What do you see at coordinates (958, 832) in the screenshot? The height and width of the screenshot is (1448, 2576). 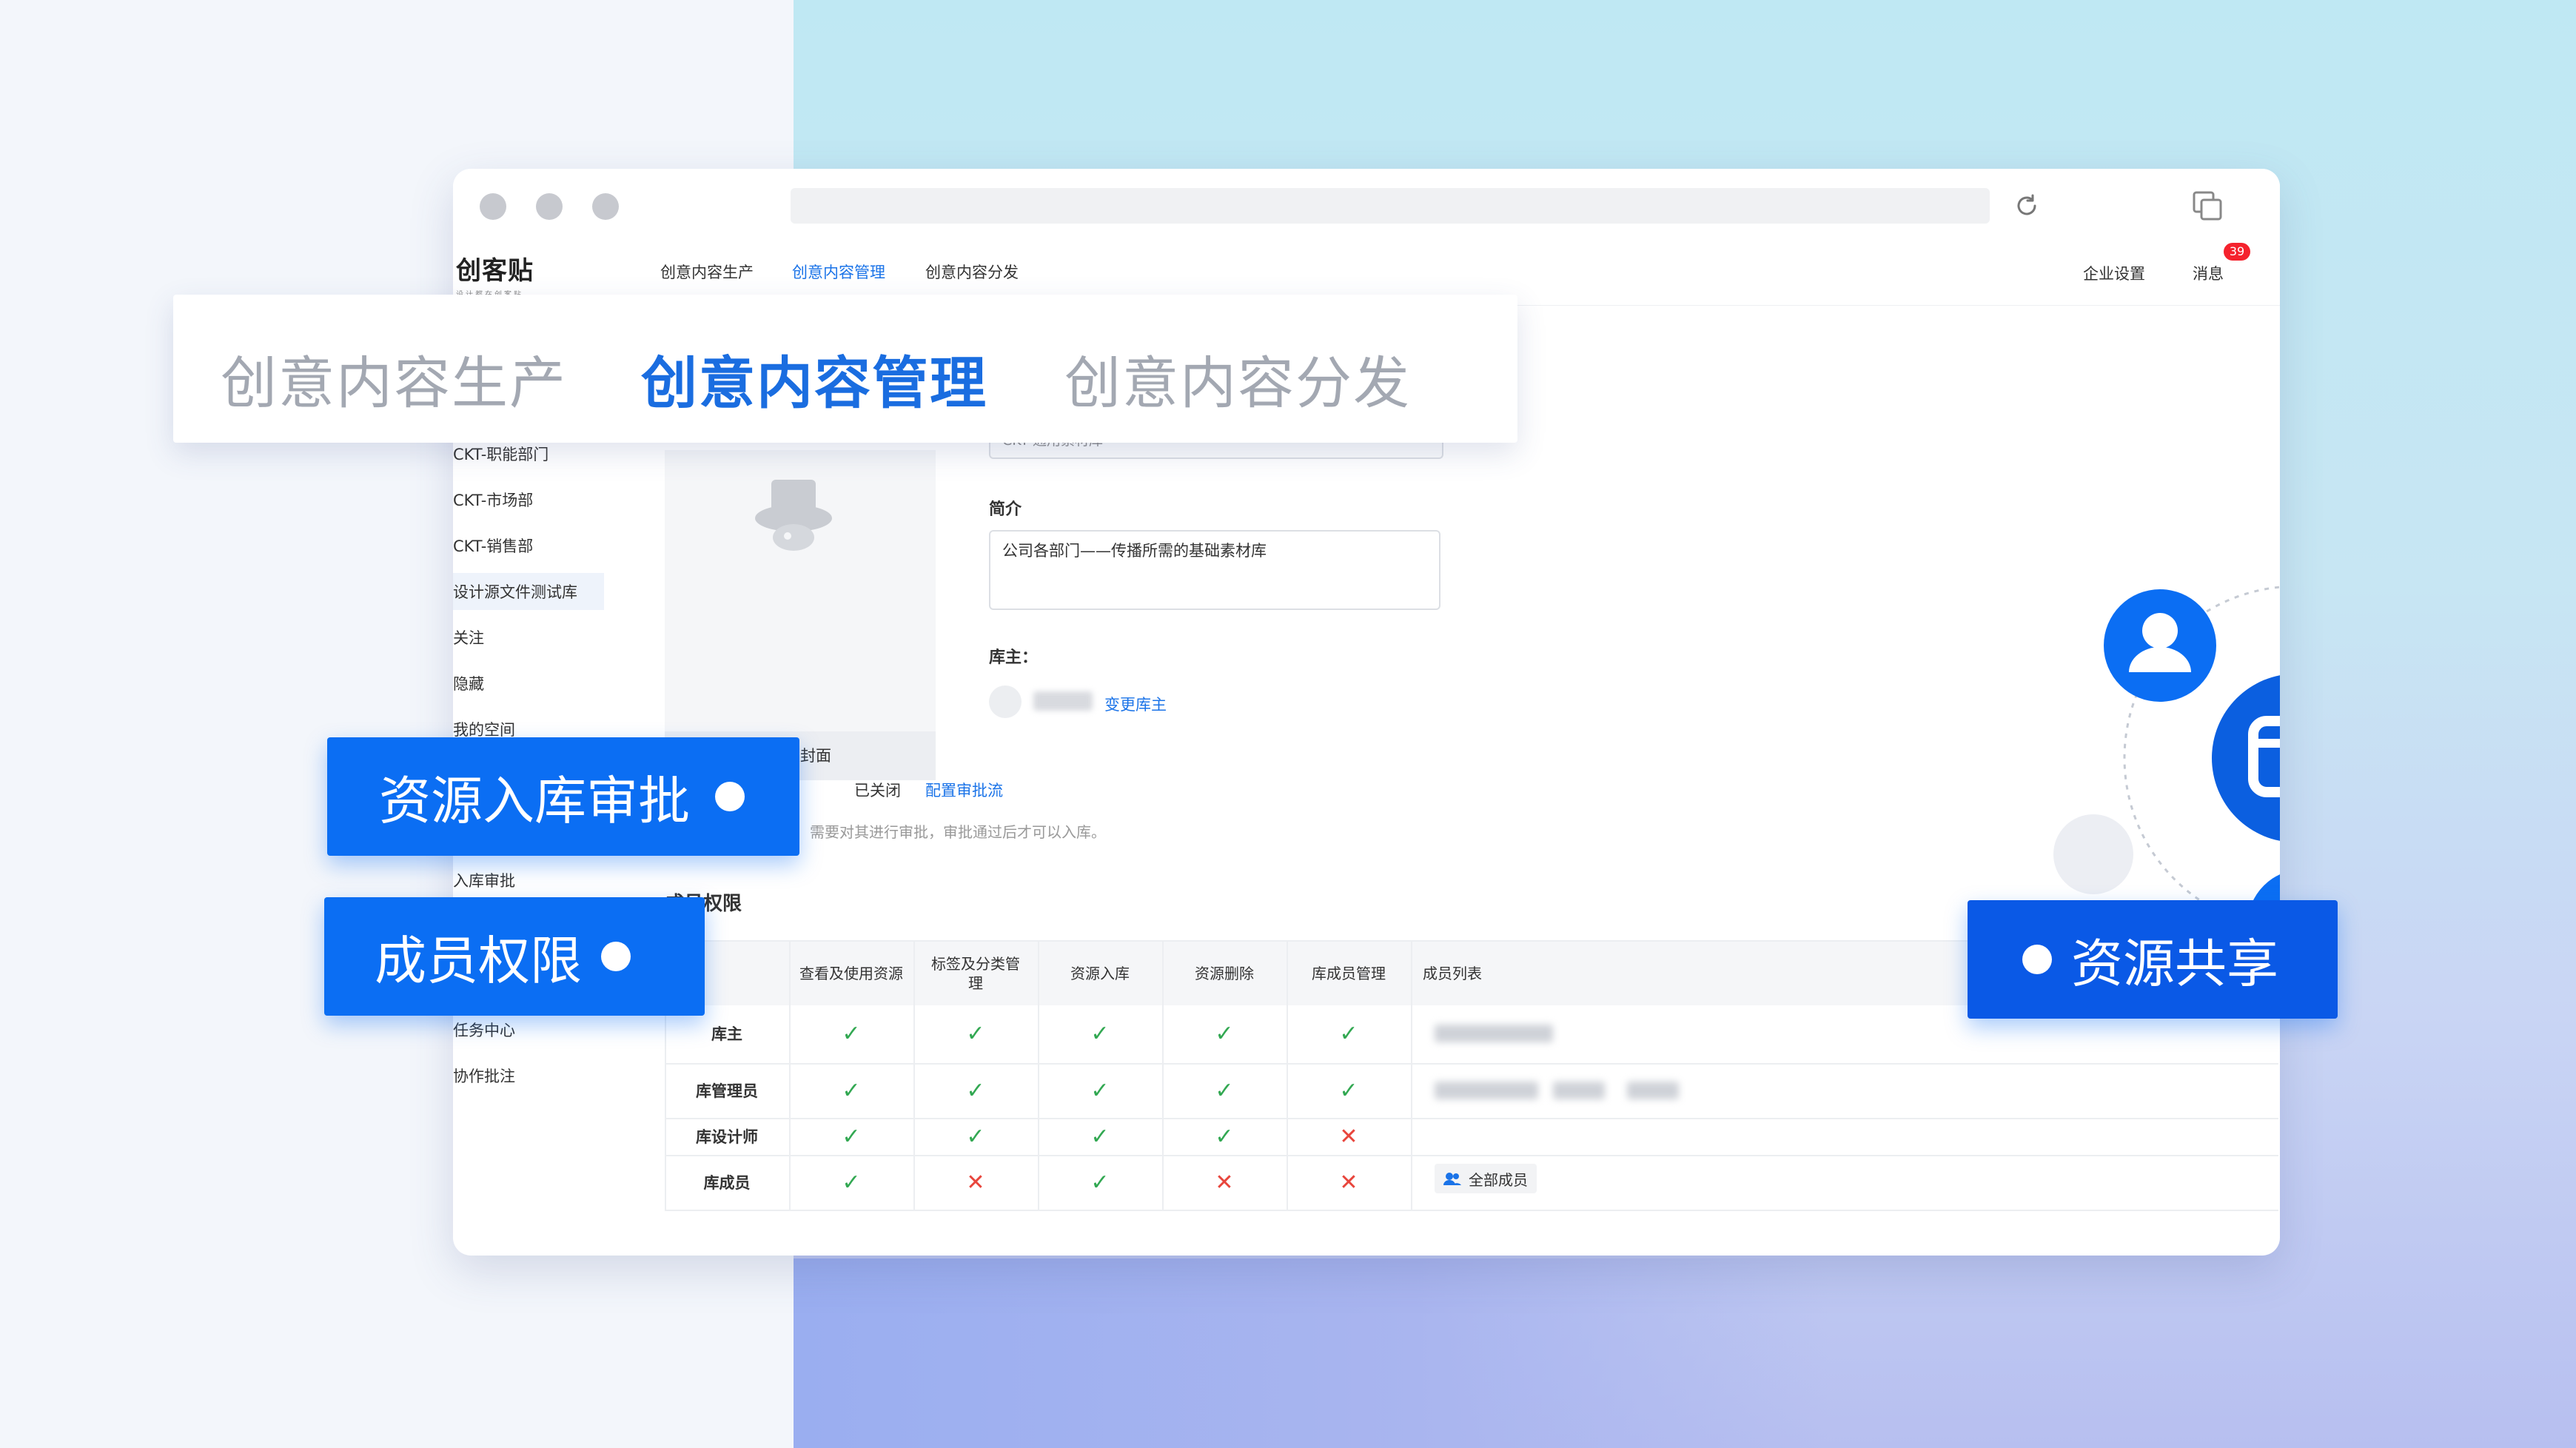 I see `approval-hint: 需要对其进行审批，审批通过后才可以入库。` at bounding box center [958, 832].